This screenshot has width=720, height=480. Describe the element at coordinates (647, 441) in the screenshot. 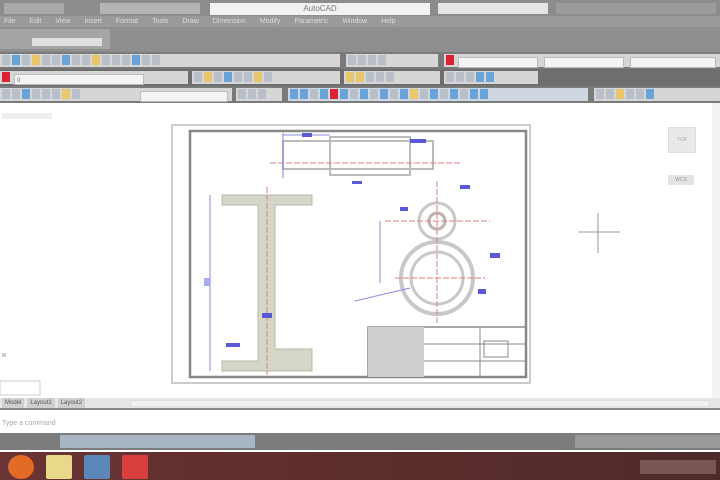

I see `status-tray` at that location.